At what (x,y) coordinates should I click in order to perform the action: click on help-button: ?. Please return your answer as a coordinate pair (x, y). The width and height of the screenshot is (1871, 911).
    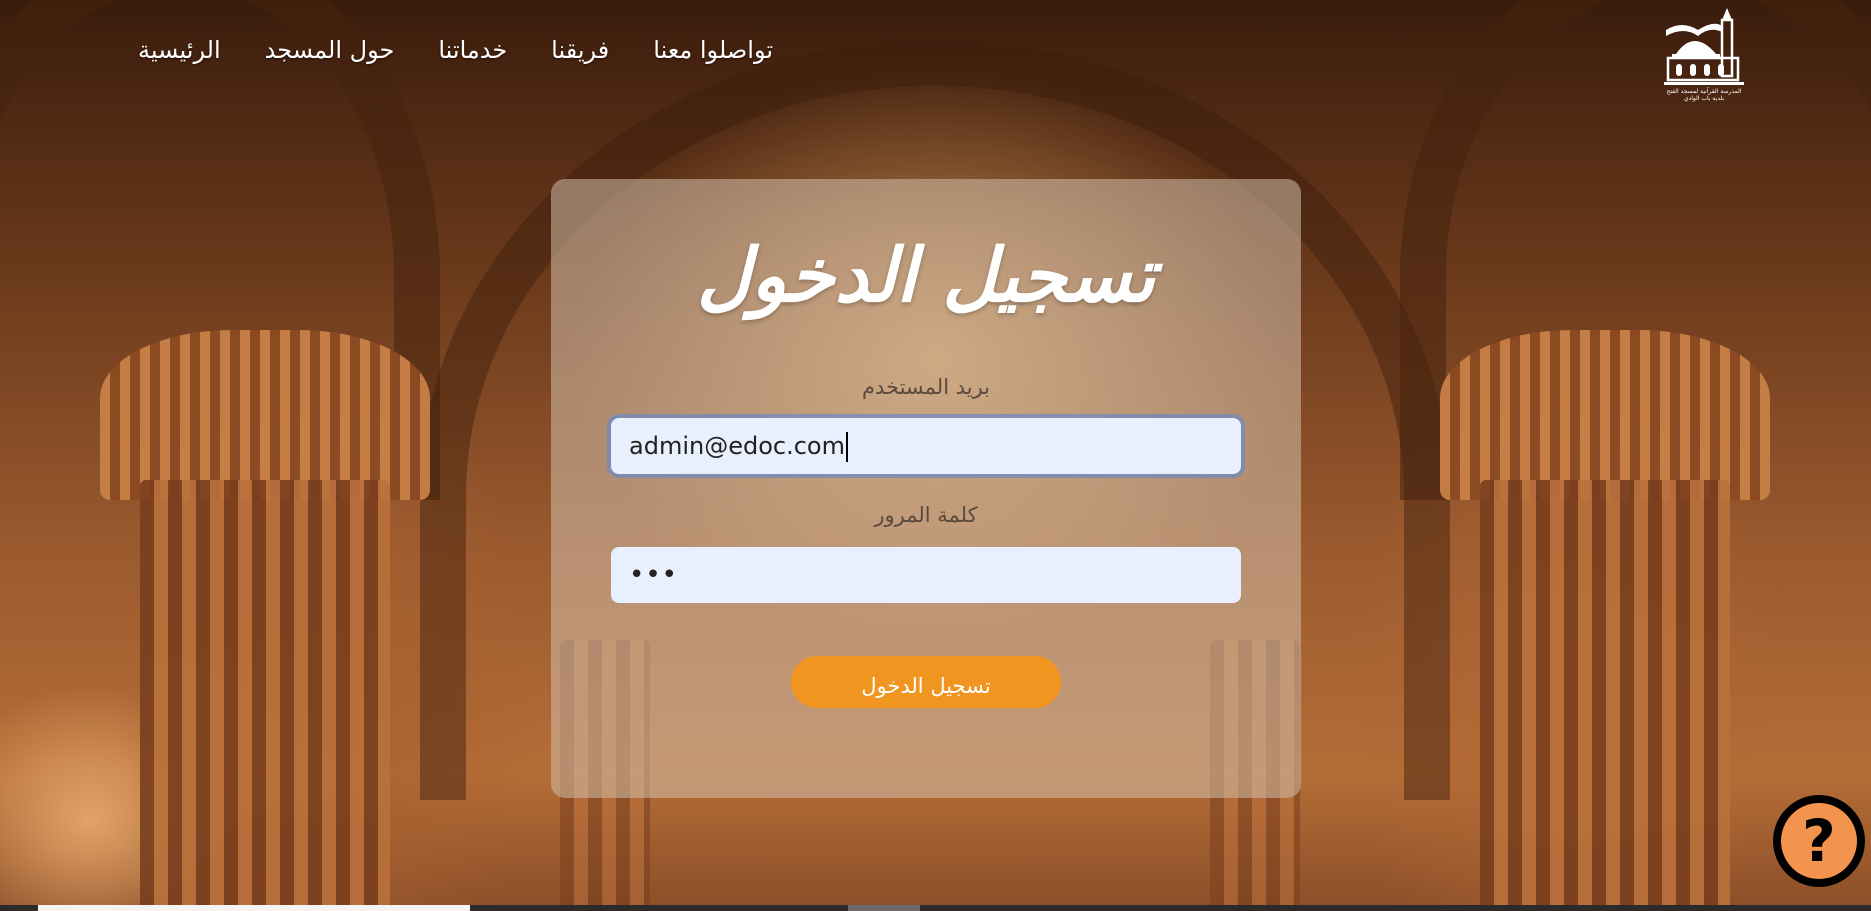
    Looking at the image, I should click on (1819, 841).